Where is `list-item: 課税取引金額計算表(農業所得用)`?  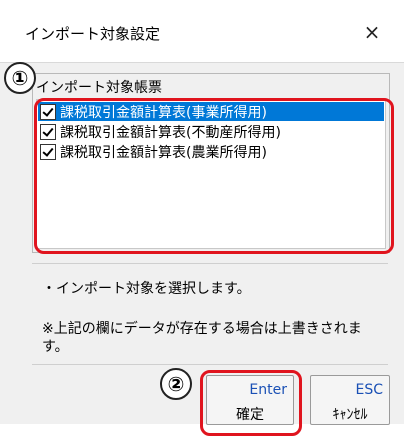 list-item: 課税取引金額計算表(農業所得用) is located at coordinates (211, 151).